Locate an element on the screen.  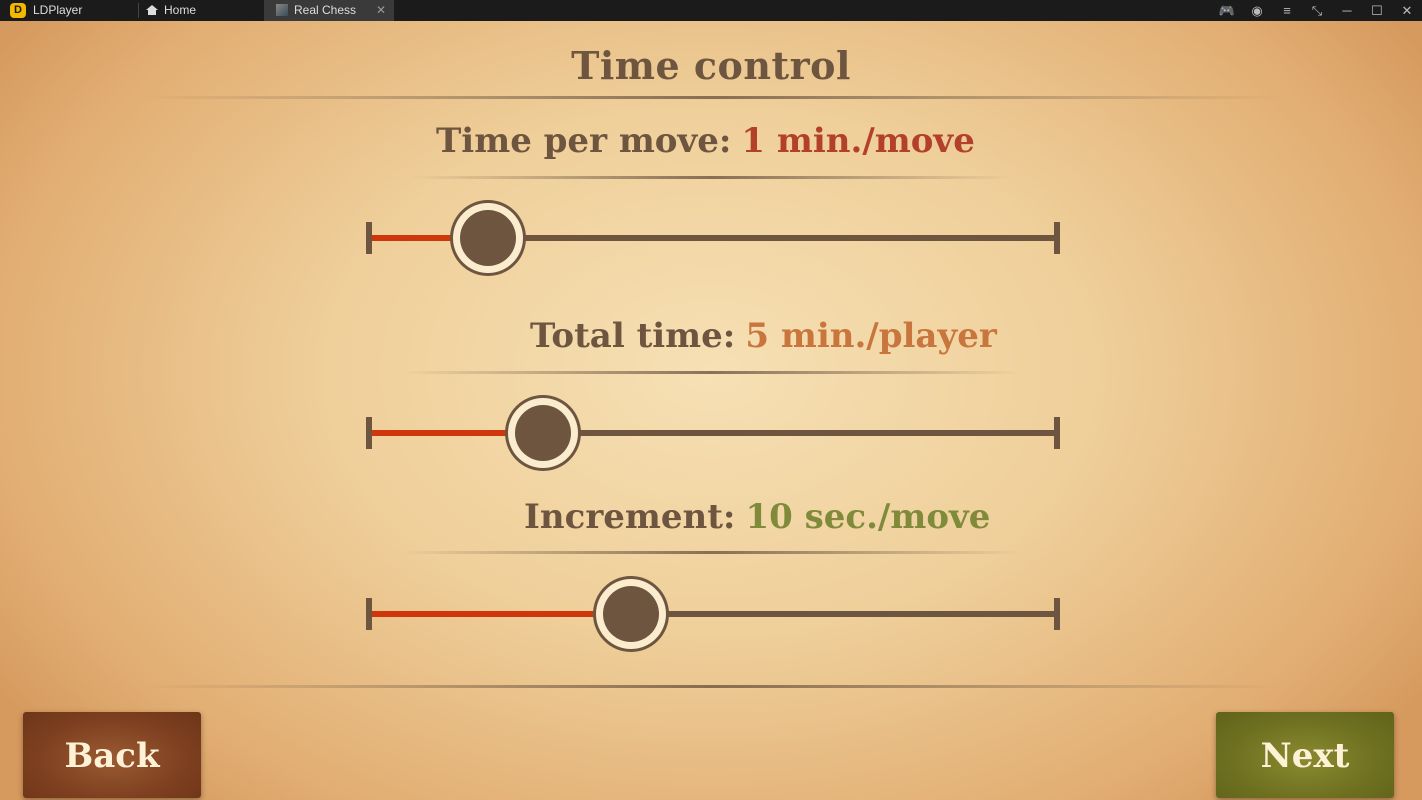
total-time-label: Total time: 5 min./player is located at coordinates (763, 336).